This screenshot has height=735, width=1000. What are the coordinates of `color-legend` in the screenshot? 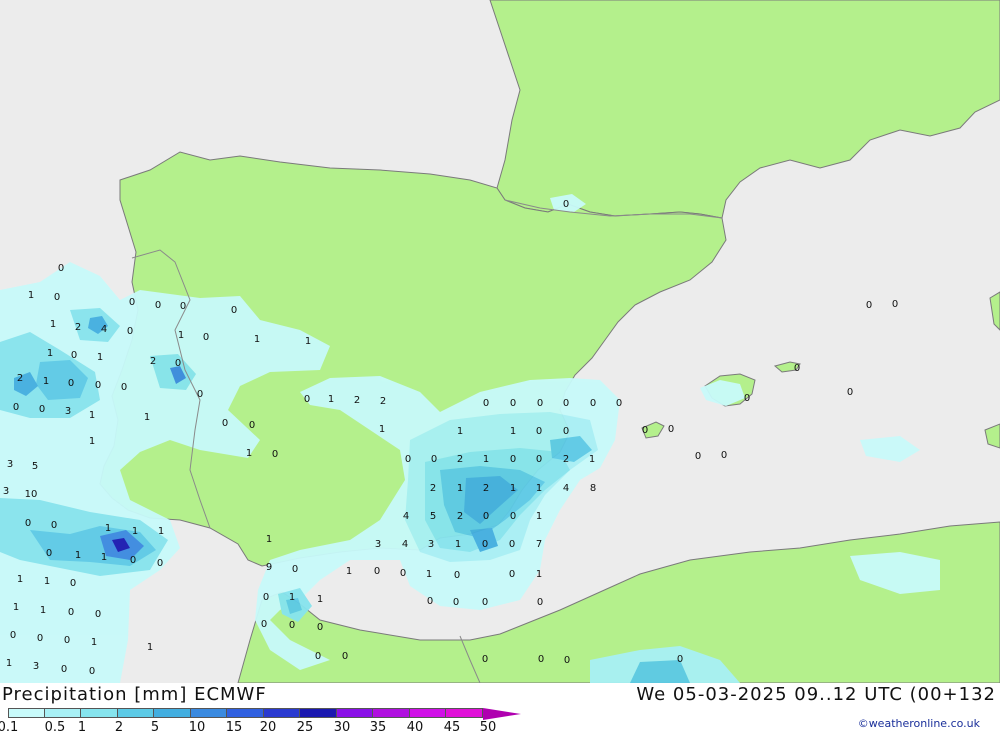 It's located at (264, 714).